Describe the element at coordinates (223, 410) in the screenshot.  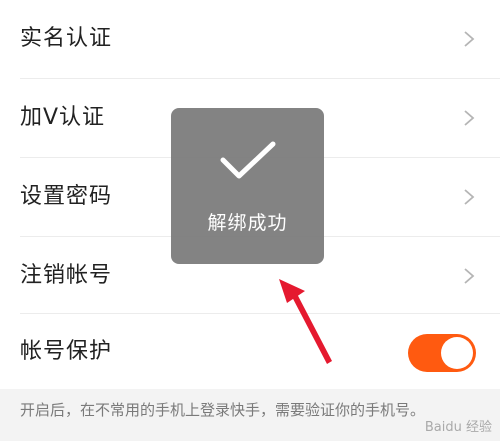
I see `footer-note: 开启后，在不常用的手机上登录快手，需要验证你的手机号。` at that location.